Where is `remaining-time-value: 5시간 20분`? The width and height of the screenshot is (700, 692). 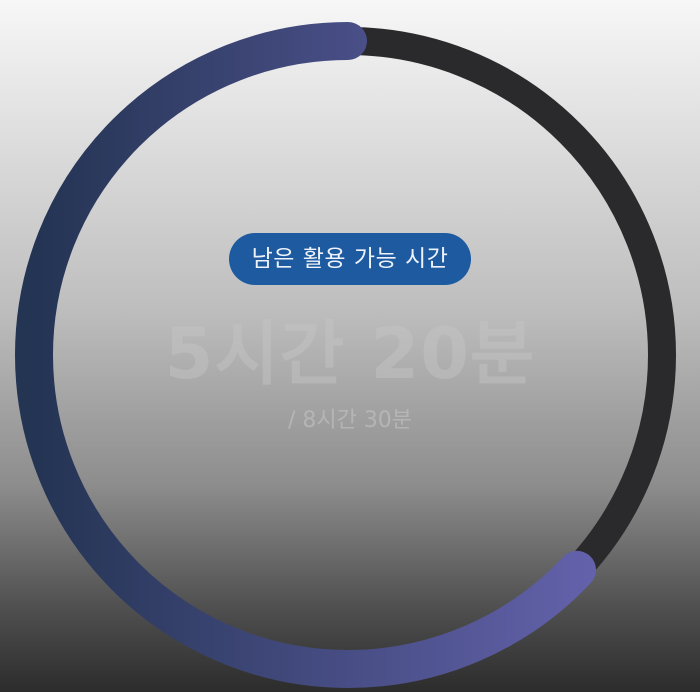
remaining-time-value: 5시간 20분 is located at coordinates (350, 354).